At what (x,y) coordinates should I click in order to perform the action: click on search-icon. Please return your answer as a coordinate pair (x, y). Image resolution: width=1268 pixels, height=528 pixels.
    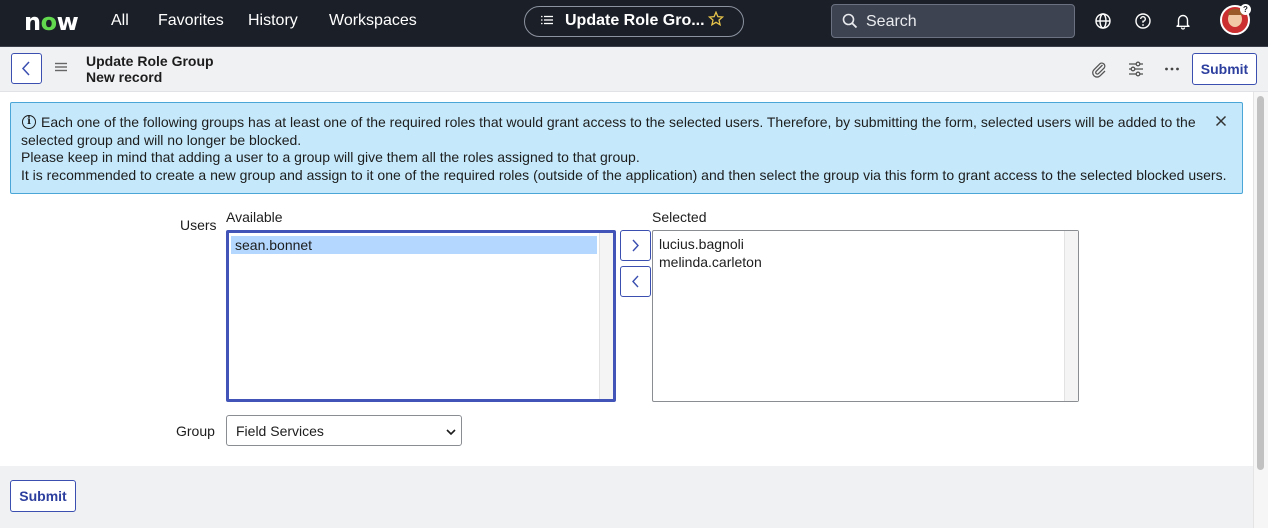
    Looking at the image, I should click on (850, 23).